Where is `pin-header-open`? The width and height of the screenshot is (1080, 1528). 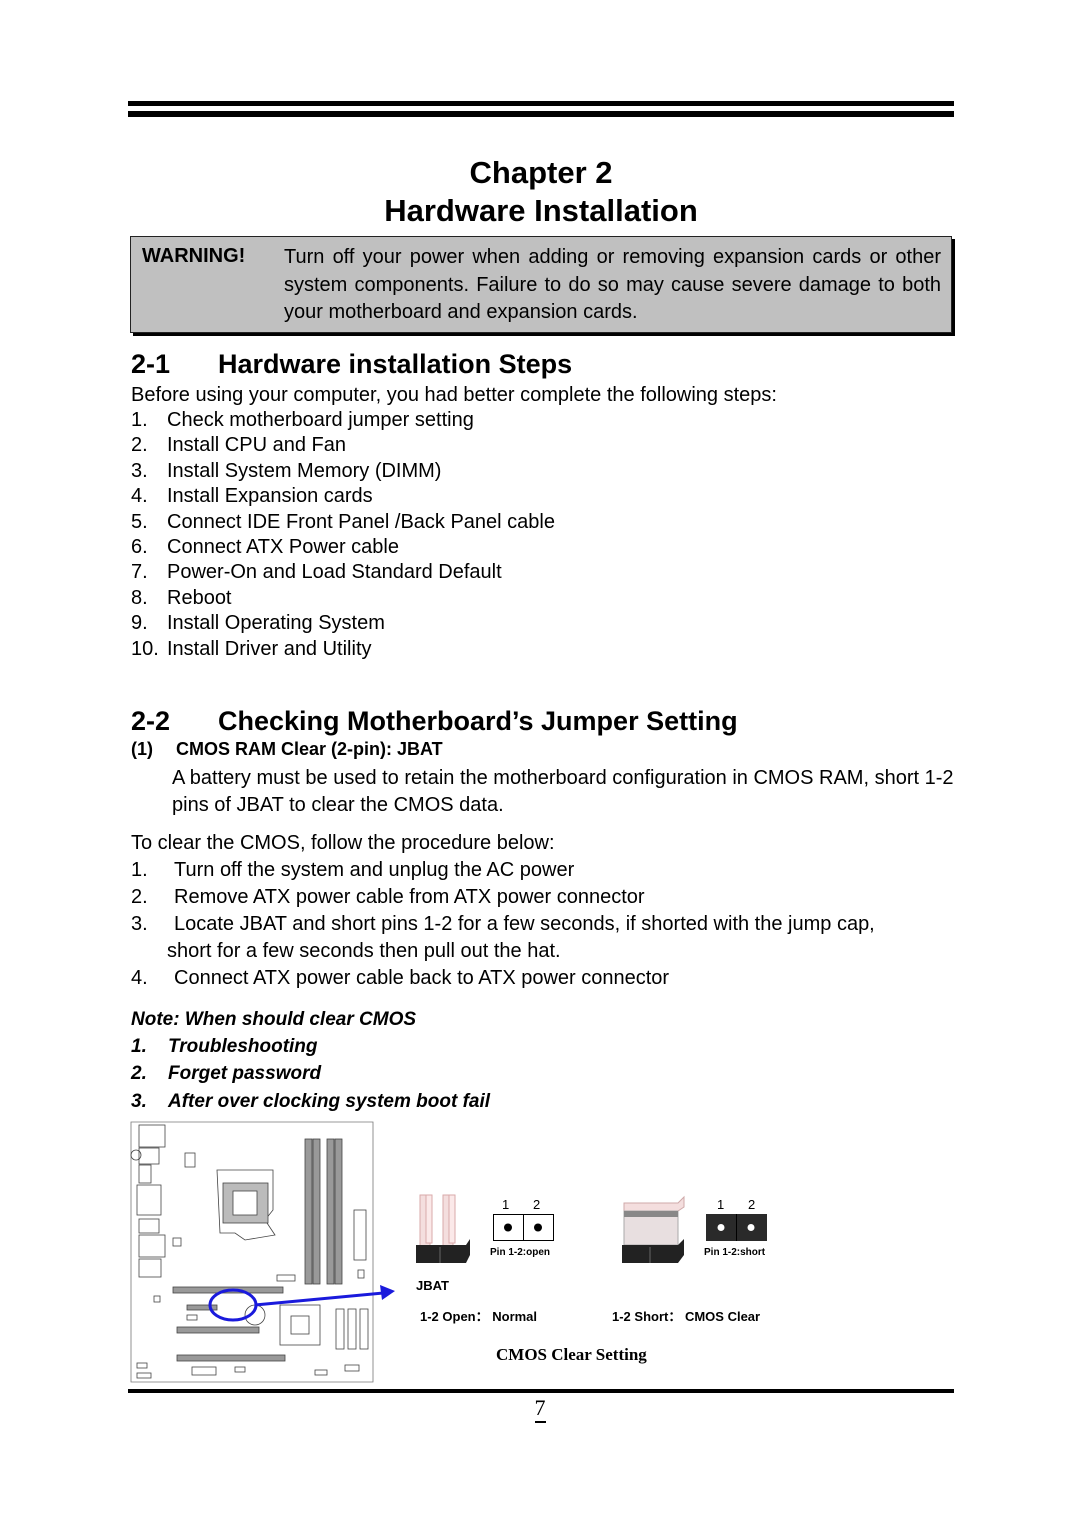
pin-header-open is located at coordinates (523, 1227).